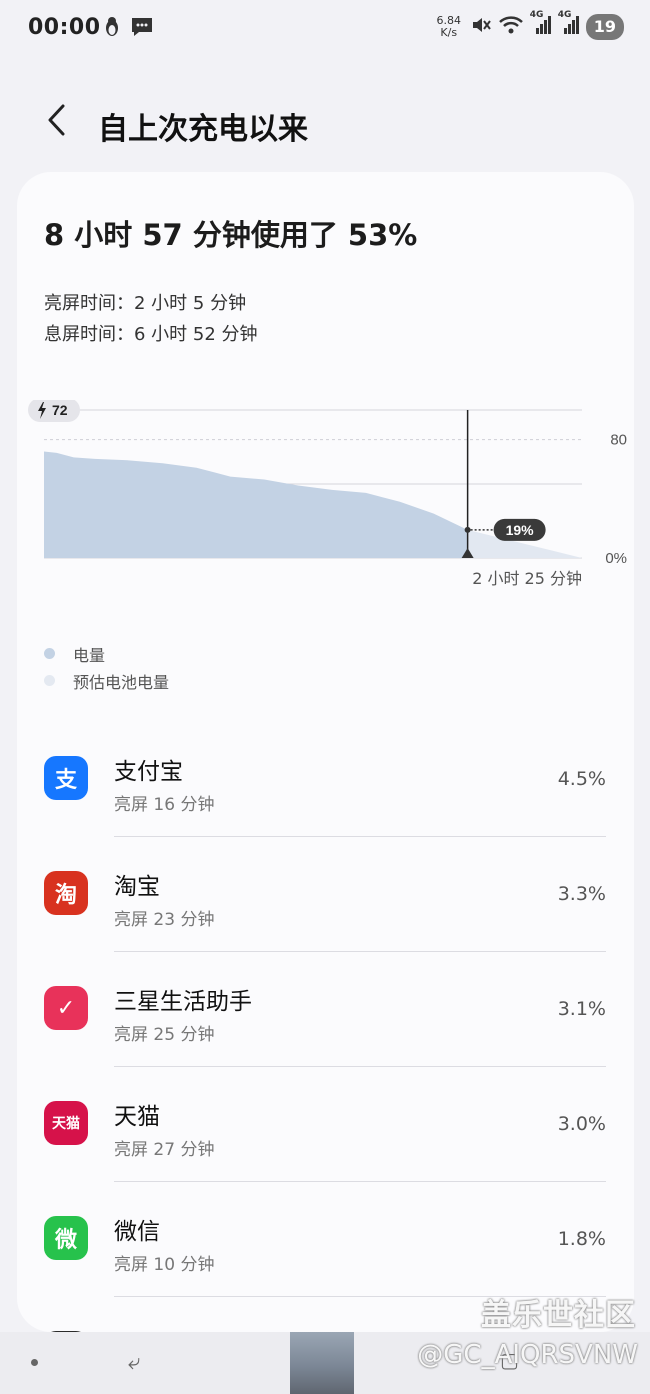 This screenshot has height=1394, width=650. I want to click on chart-legend: 电量 预估电池电量, so click(106, 667).